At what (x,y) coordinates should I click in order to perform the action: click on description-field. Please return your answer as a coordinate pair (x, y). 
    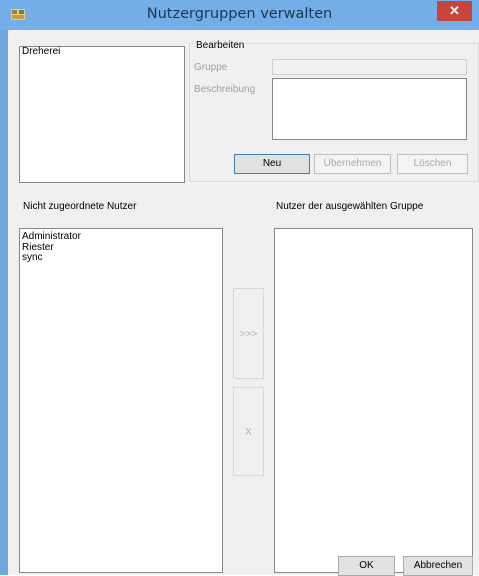
    Looking at the image, I should click on (369, 109).